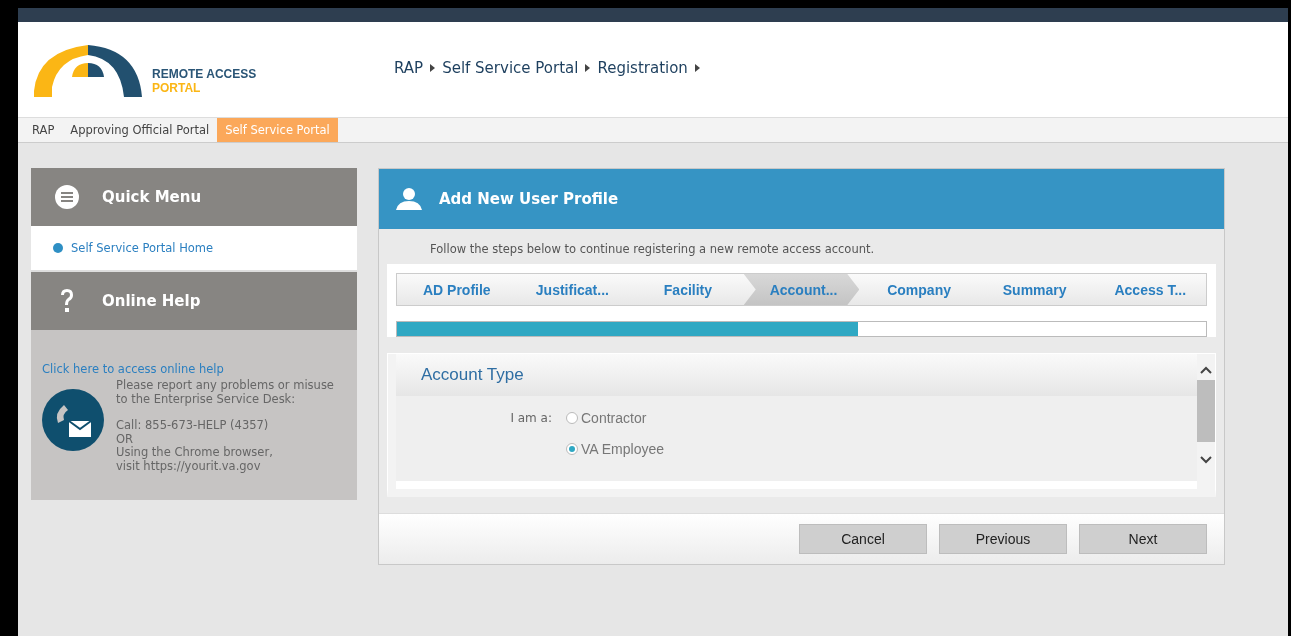 The image size is (1291, 636). Describe the element at coordinates (152, 197) in the screenshot. I see `section-title: Quick Menu` at that location.